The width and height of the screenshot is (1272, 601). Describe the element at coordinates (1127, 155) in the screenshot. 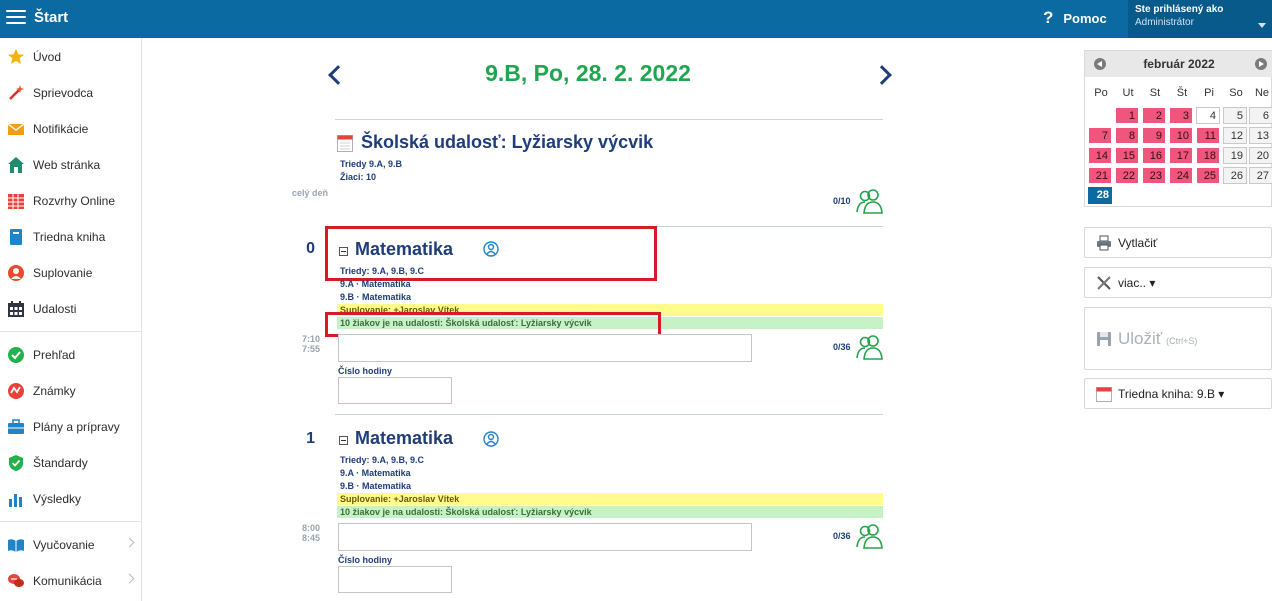

I see `calendar-day: 15` at that location.